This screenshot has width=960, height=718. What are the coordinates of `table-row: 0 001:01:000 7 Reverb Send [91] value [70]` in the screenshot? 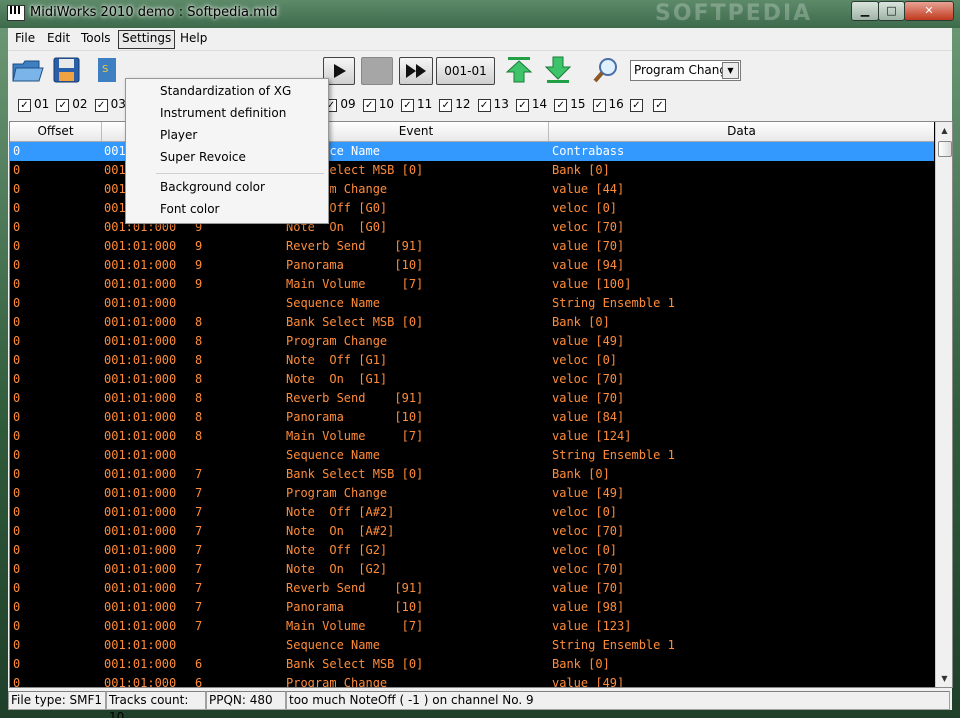 It's located at (472, 588).